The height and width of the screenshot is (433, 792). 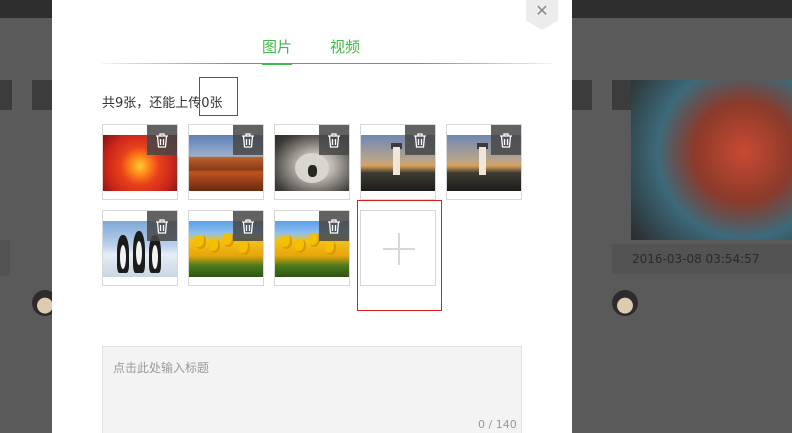 I want to click on highlight-box-remaining-count, so click(x=218, y=96).